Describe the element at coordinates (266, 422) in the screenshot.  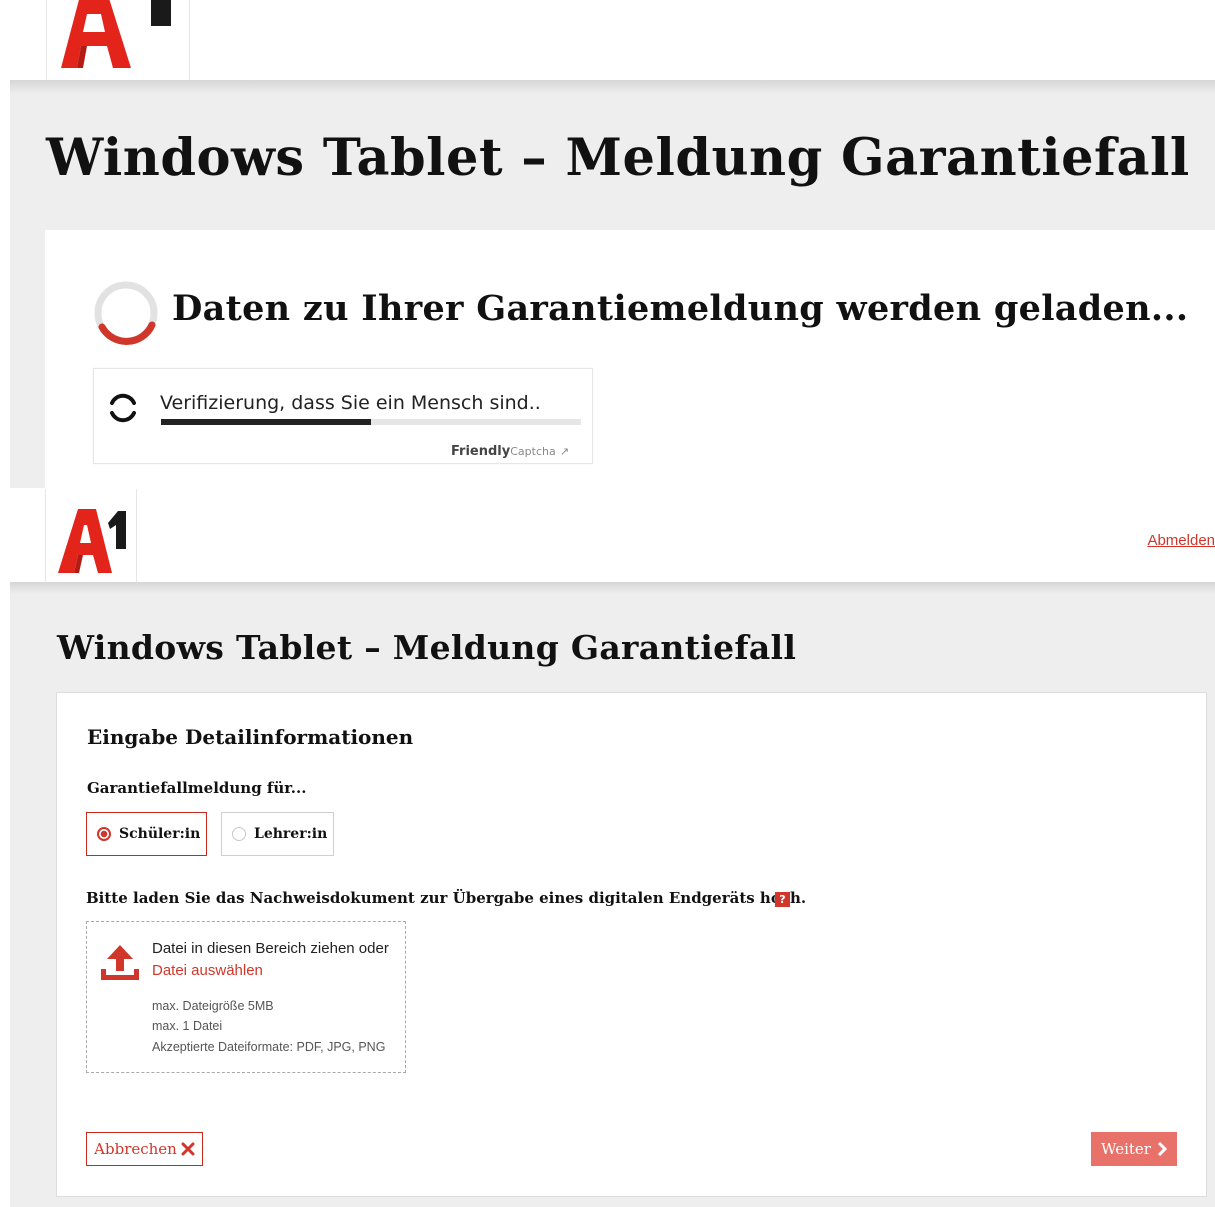
I see `captcha-progress-fill` at that location.